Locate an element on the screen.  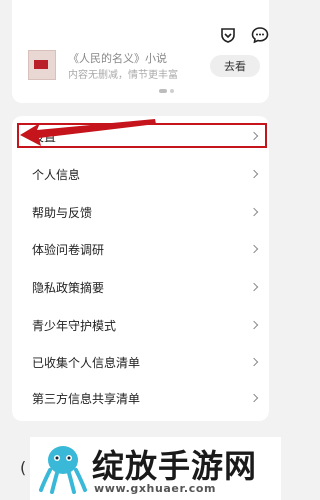
list-item-third-party-sharing: 第三方信息共享清单 is located at coordinates (140, 398).